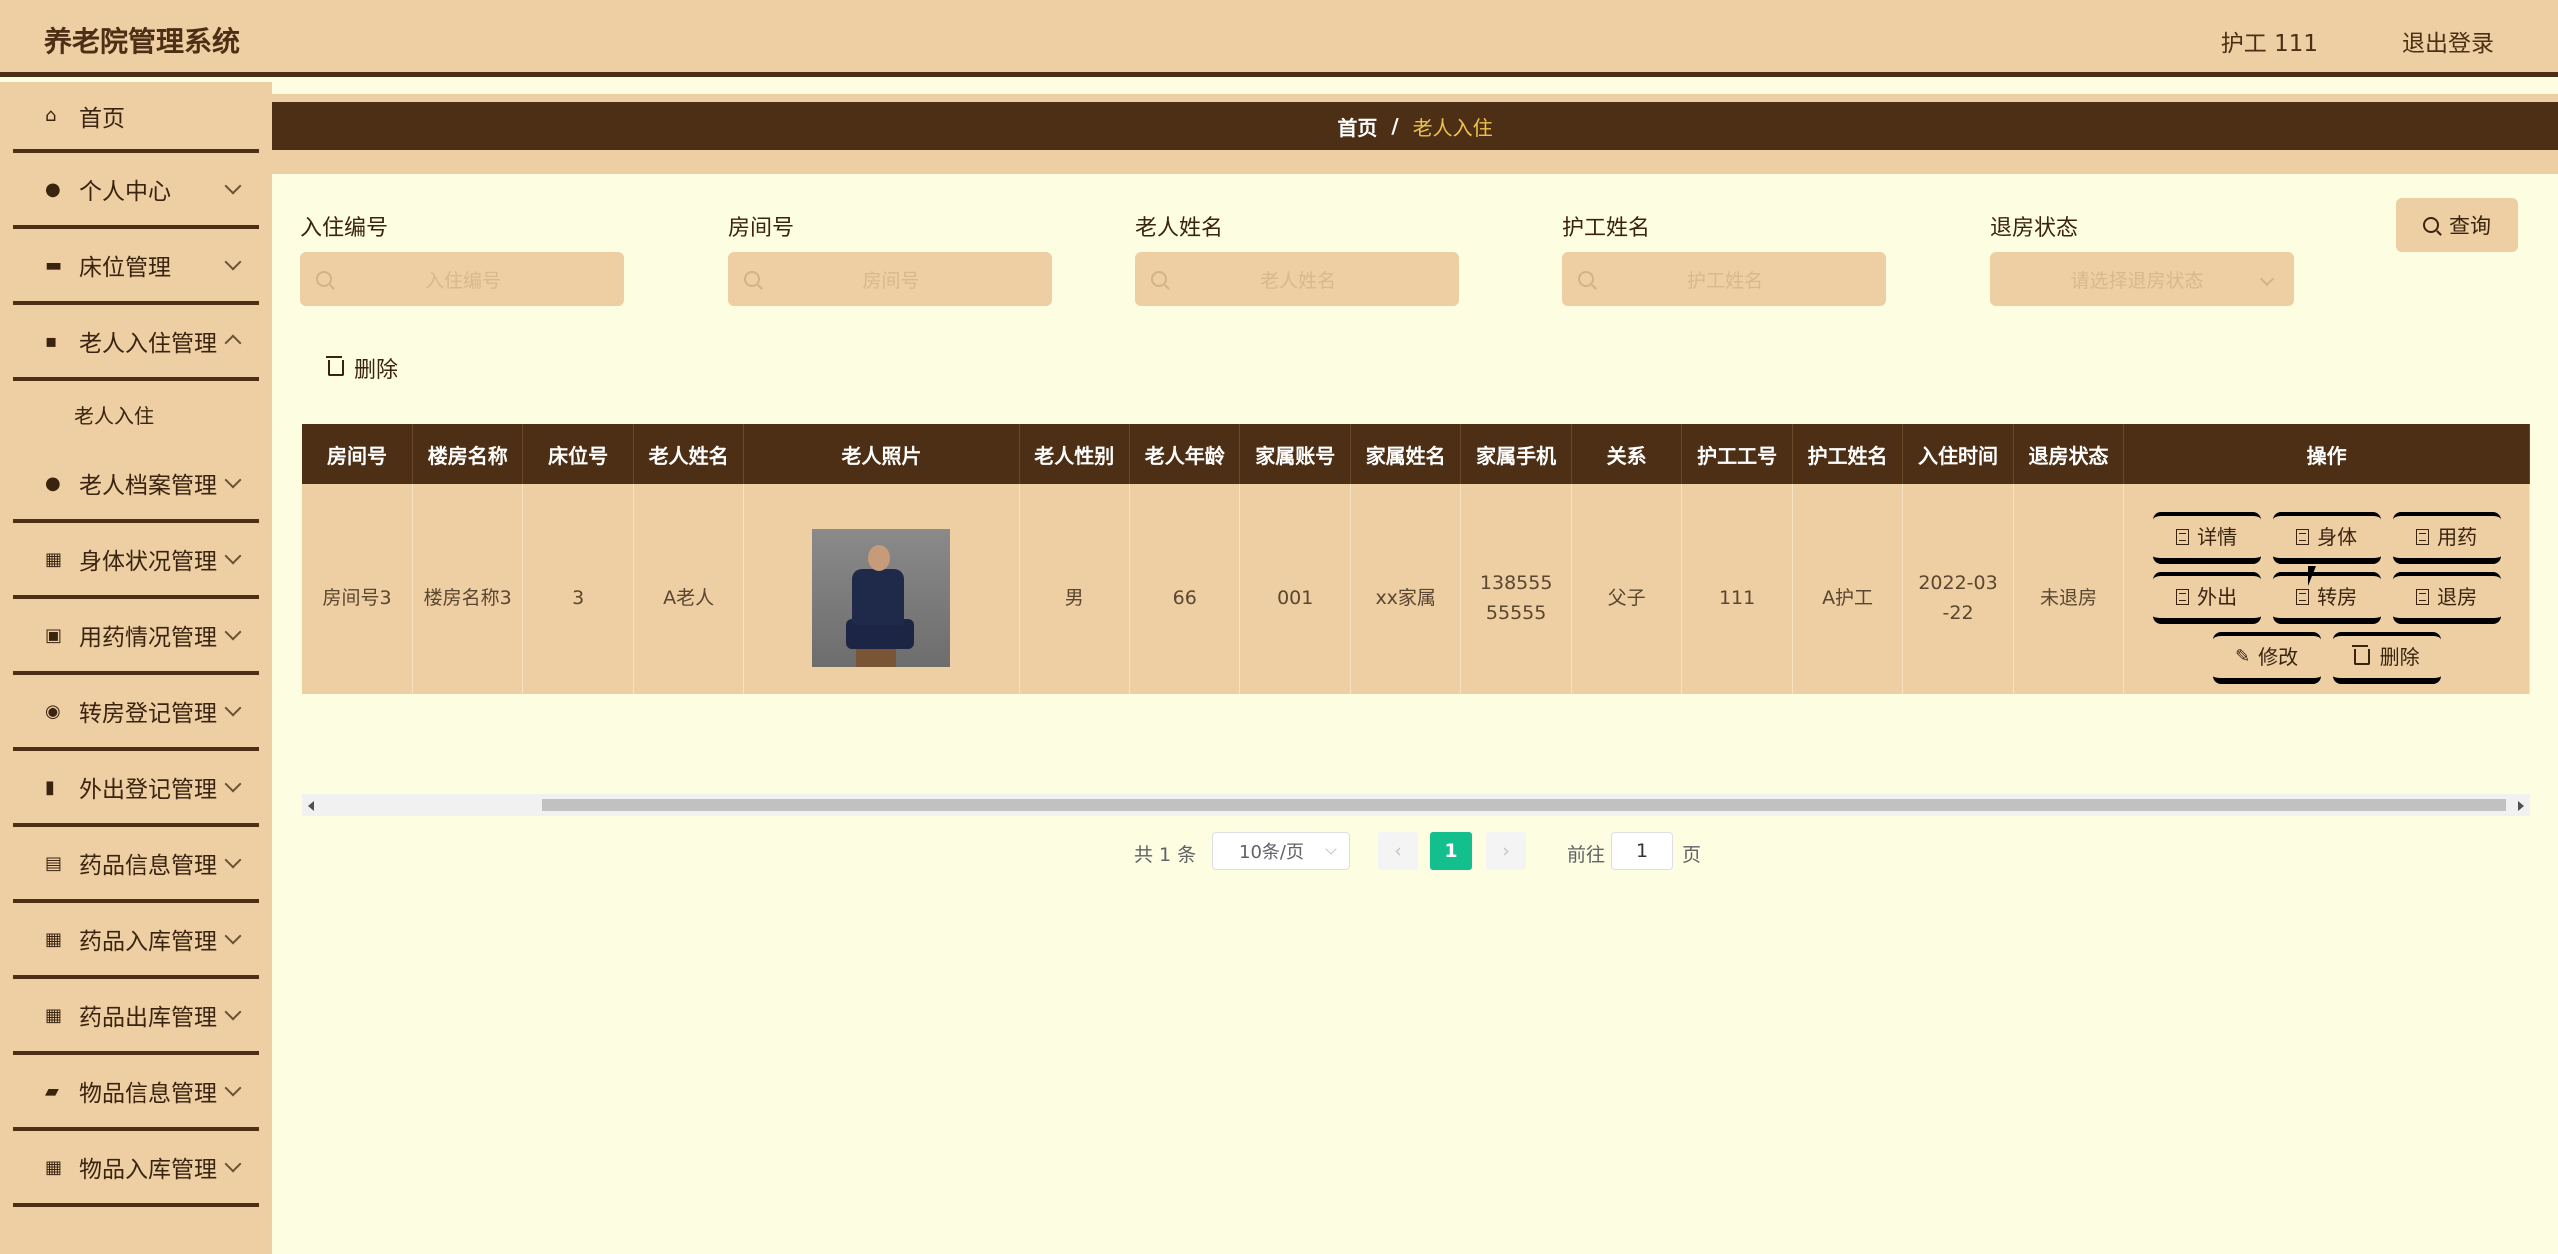  I want to click on nurse-name-label: 护工姓名, so click(1606, 228).